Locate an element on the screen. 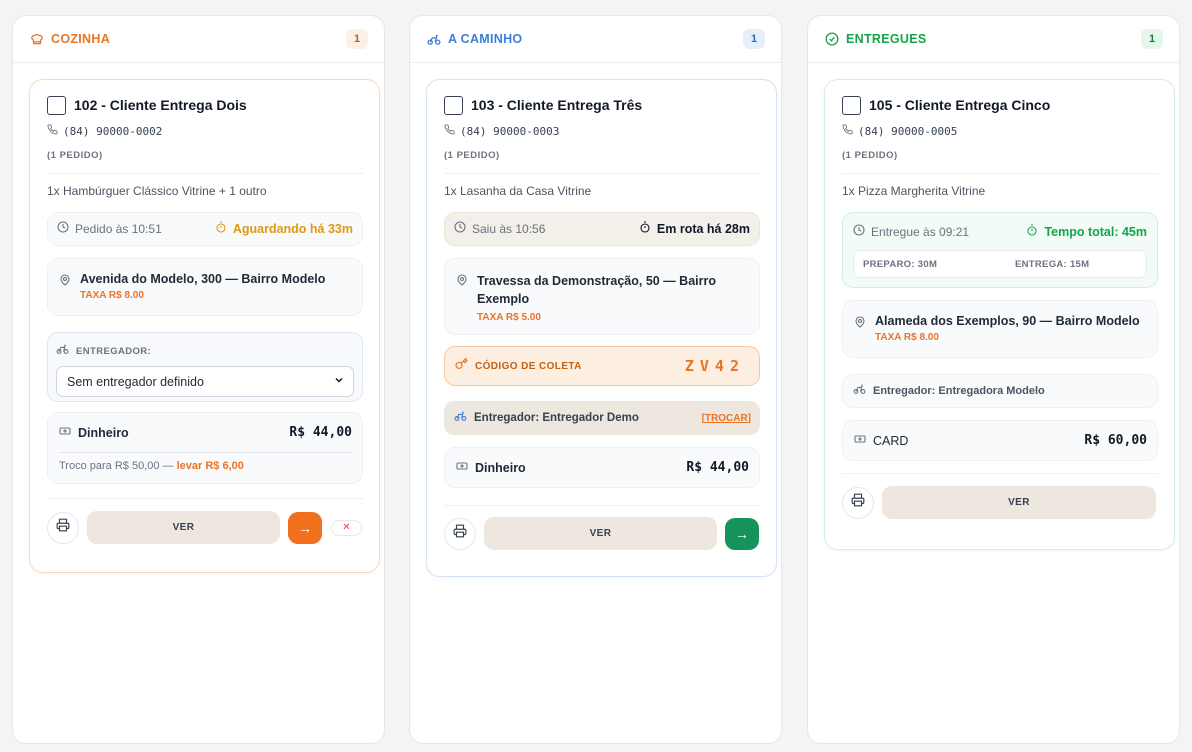  delivery-address: Alameda dos Exemplos, 90 — Bairro Modelo is located at coordinates (1007, 321).